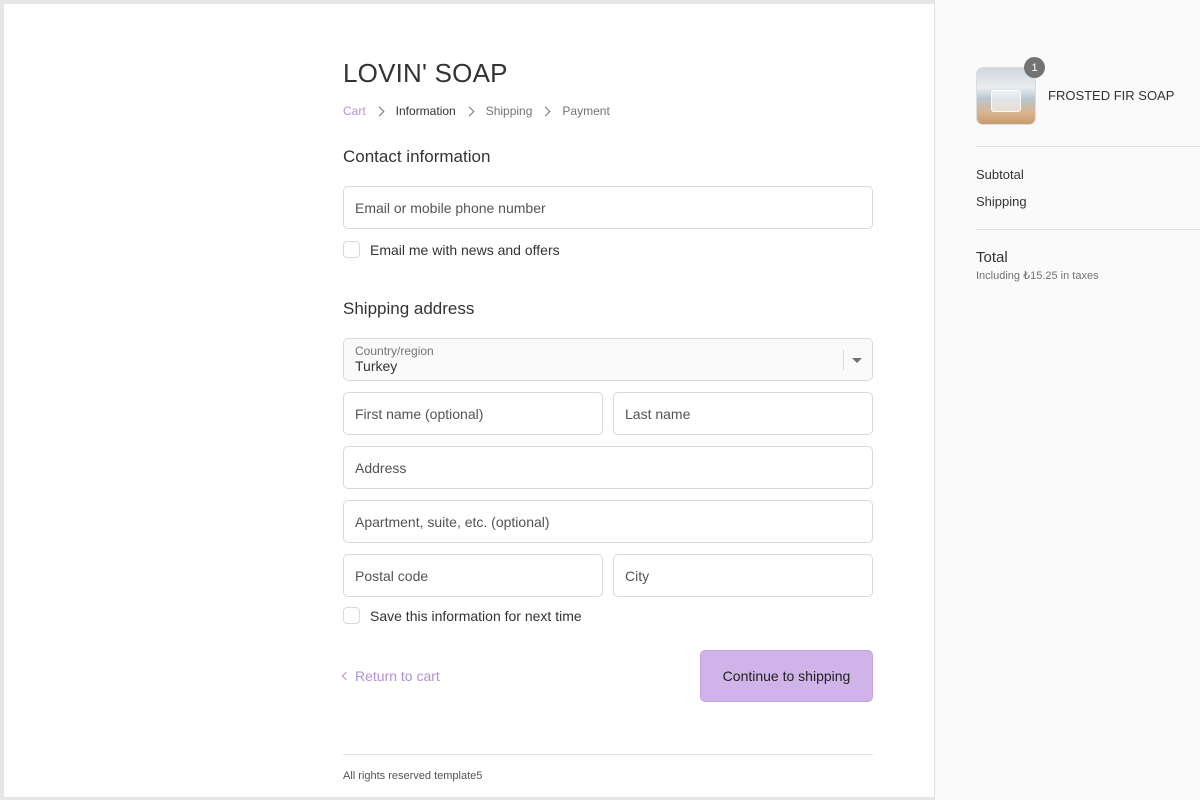  Describe the element at coordinates (1037, 276) in the screenshot. I see `tax-note: Including ₺15.25 in taxes` at that location.